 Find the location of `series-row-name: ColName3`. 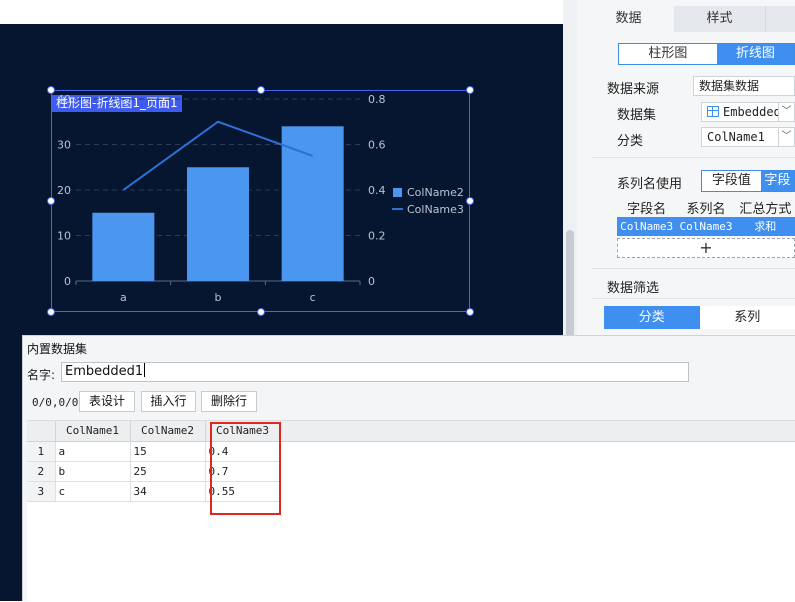

series-row-name: ColName3 is located at coordinates (705, 226).